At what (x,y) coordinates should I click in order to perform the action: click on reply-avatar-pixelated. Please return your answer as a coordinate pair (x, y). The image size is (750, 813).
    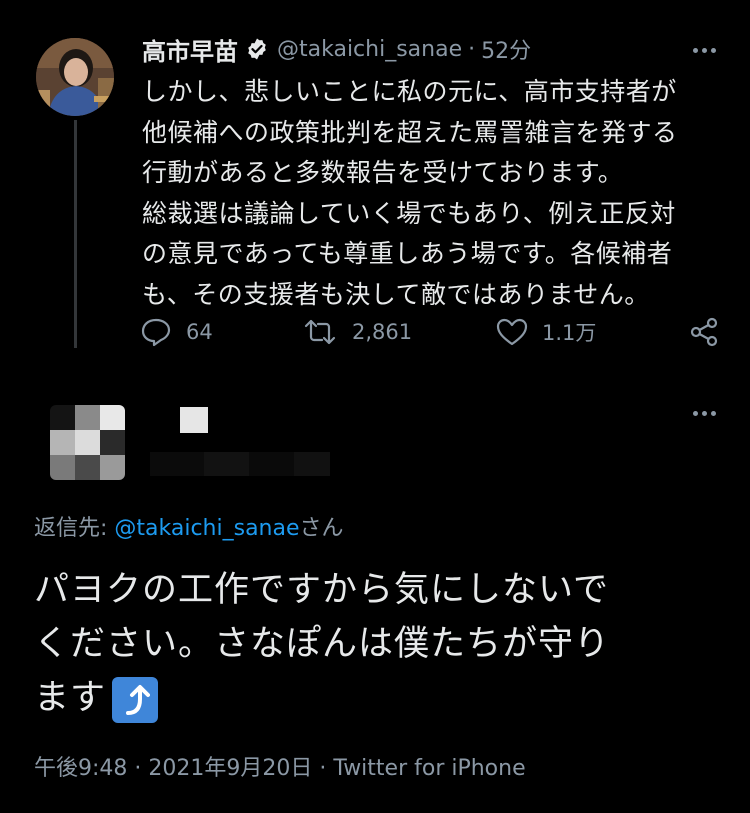
    Looking at the image, I should click on (87, 442).